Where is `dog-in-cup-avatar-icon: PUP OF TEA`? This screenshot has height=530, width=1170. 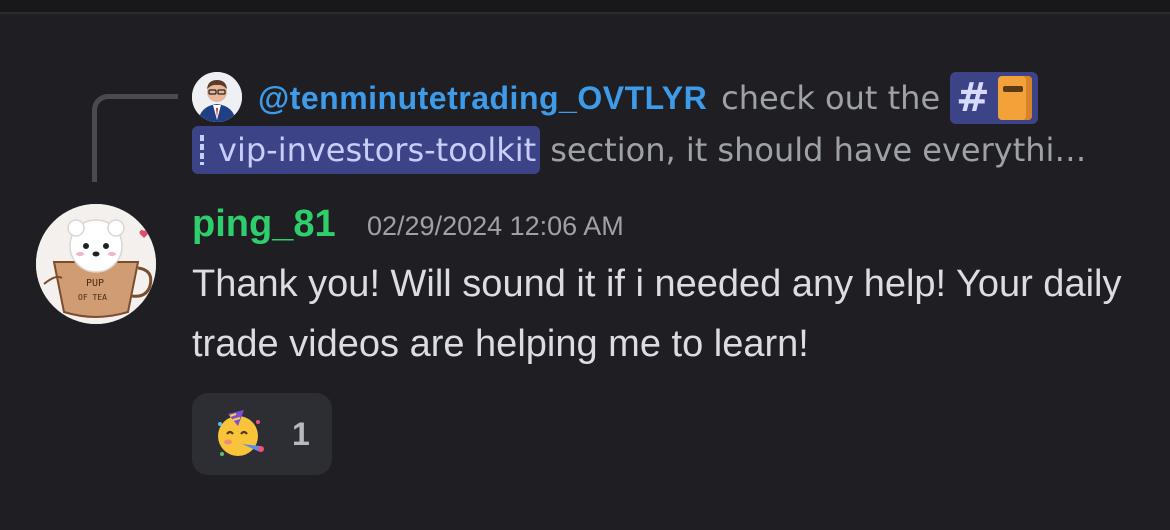
dog-in-cup-avatar-icon: PUP OF TEA is located at coordinates (96, 264).